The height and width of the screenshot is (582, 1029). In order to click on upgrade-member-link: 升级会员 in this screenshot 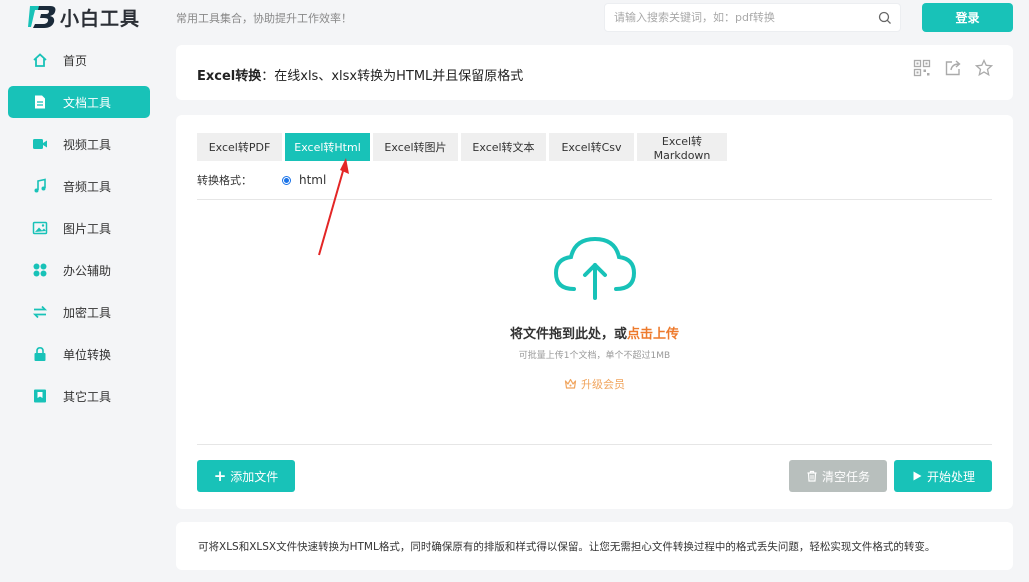, I will do `click(594, 384)`.